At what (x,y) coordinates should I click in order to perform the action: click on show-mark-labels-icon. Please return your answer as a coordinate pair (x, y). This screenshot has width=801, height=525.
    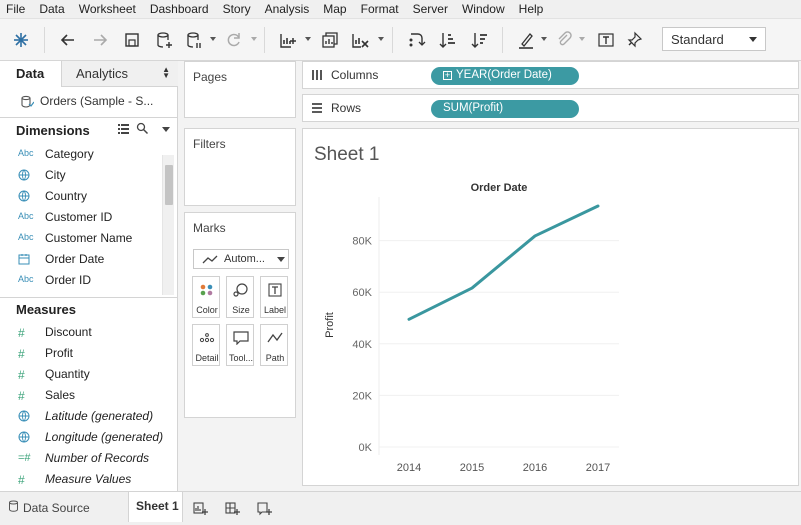
    Looking at the image, I should click on (606, 40).